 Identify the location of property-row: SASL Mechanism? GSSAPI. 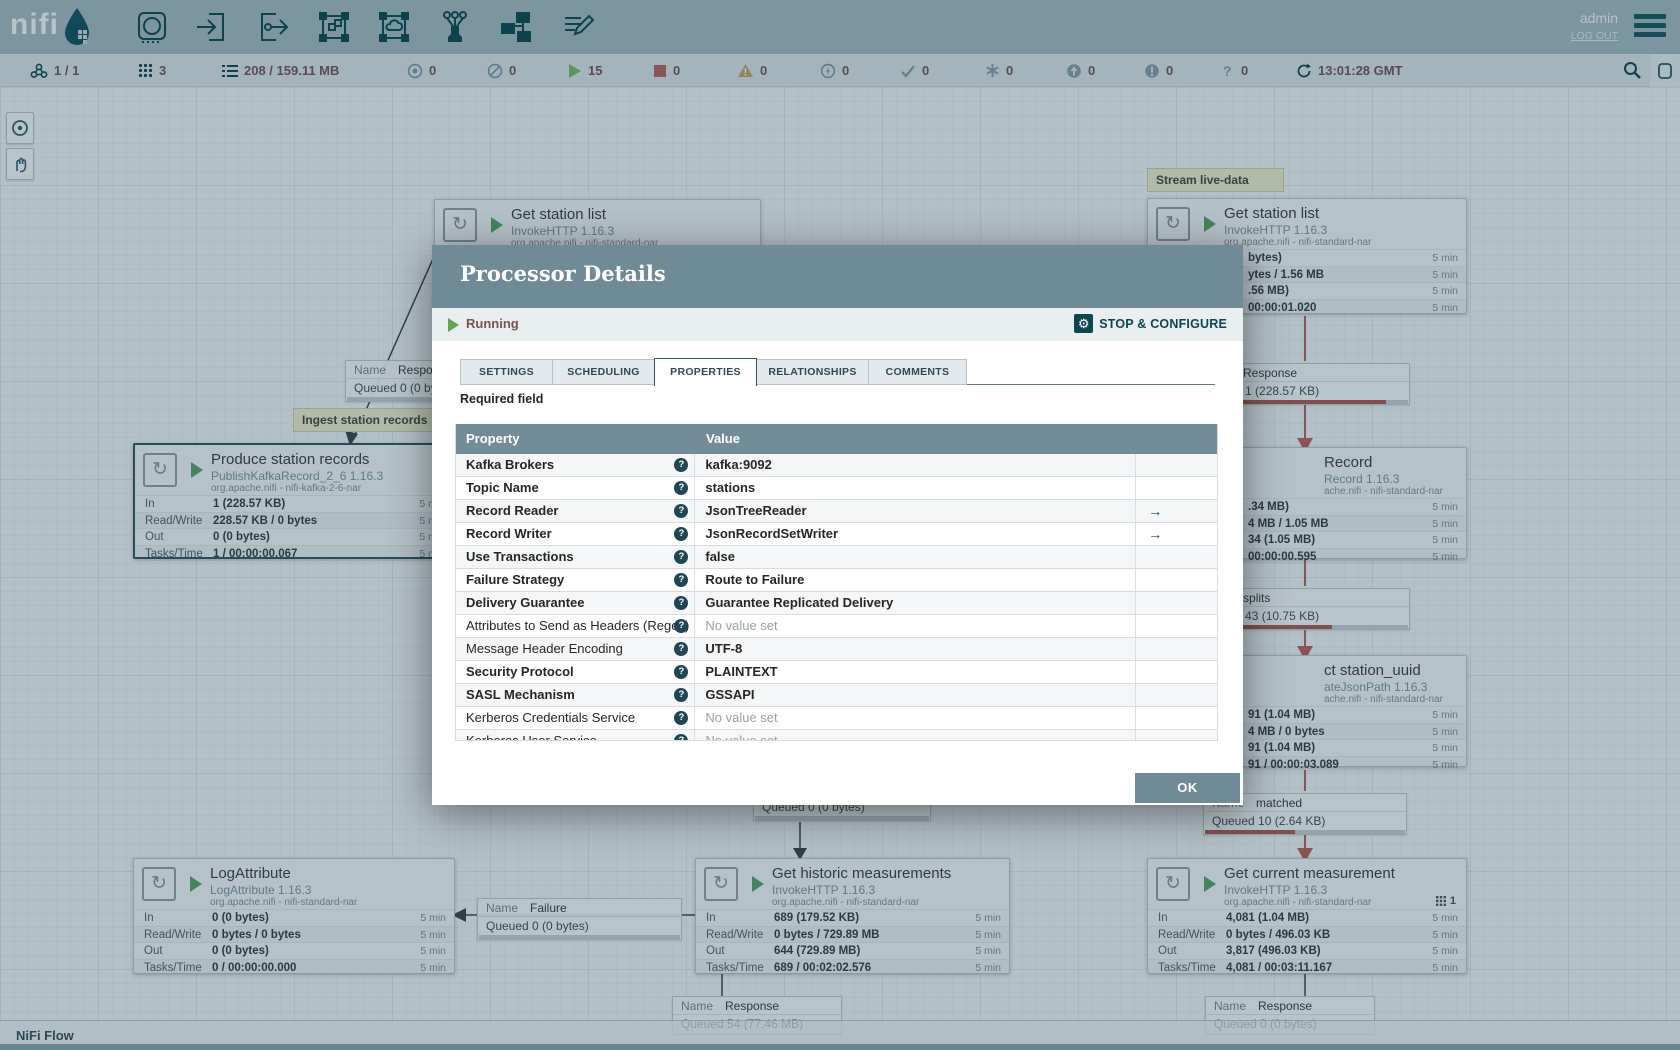
(836, 695).